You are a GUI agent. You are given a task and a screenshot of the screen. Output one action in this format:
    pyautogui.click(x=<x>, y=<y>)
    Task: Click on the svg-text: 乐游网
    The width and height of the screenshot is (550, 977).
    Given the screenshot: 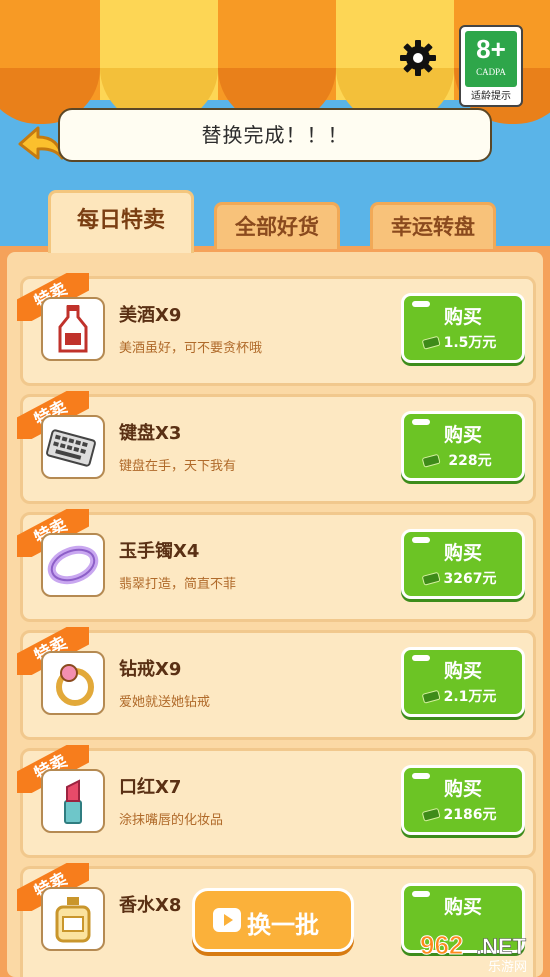 What is the action you would take?
    pyautogui.click(x=507, y=967)
    